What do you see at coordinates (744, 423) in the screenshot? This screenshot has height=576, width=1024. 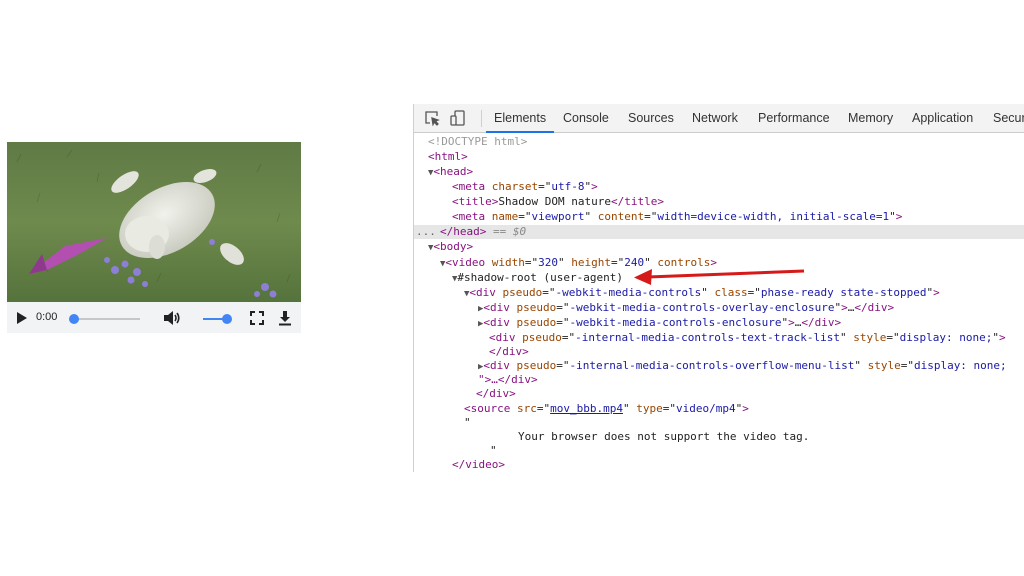 I see `dom-text-quote-open: "` at bounding box center [744, 423].